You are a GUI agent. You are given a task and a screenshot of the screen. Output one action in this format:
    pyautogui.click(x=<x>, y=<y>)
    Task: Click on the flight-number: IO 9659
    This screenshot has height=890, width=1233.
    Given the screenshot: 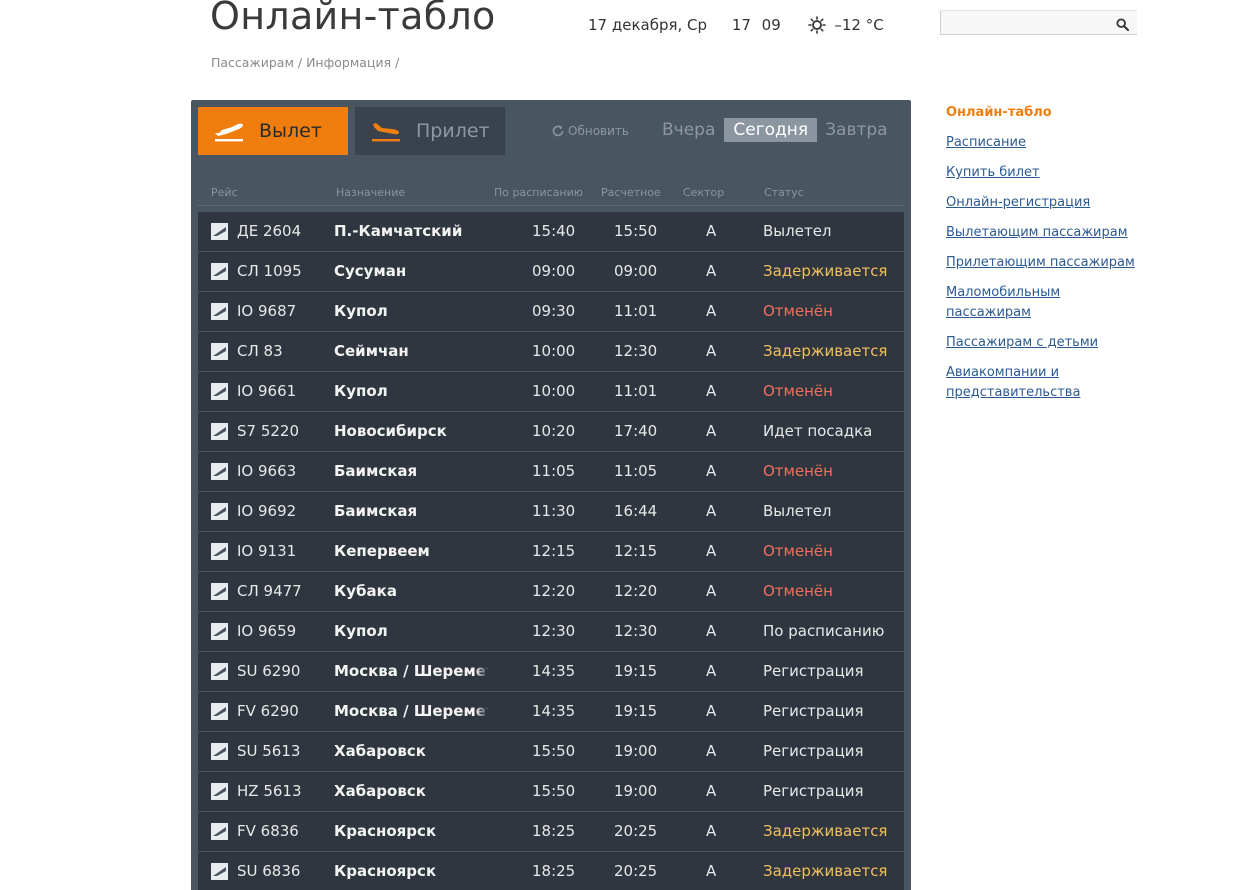 What is the action you would take?
    pyautogui.click(x=267, y=631)
    